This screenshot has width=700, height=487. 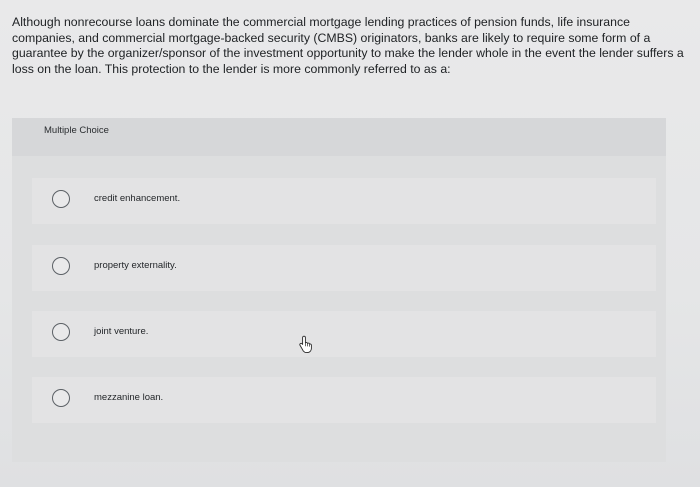 I want to click on multiple-choice-label: Multiple Choice, so click(x=76, y=130).